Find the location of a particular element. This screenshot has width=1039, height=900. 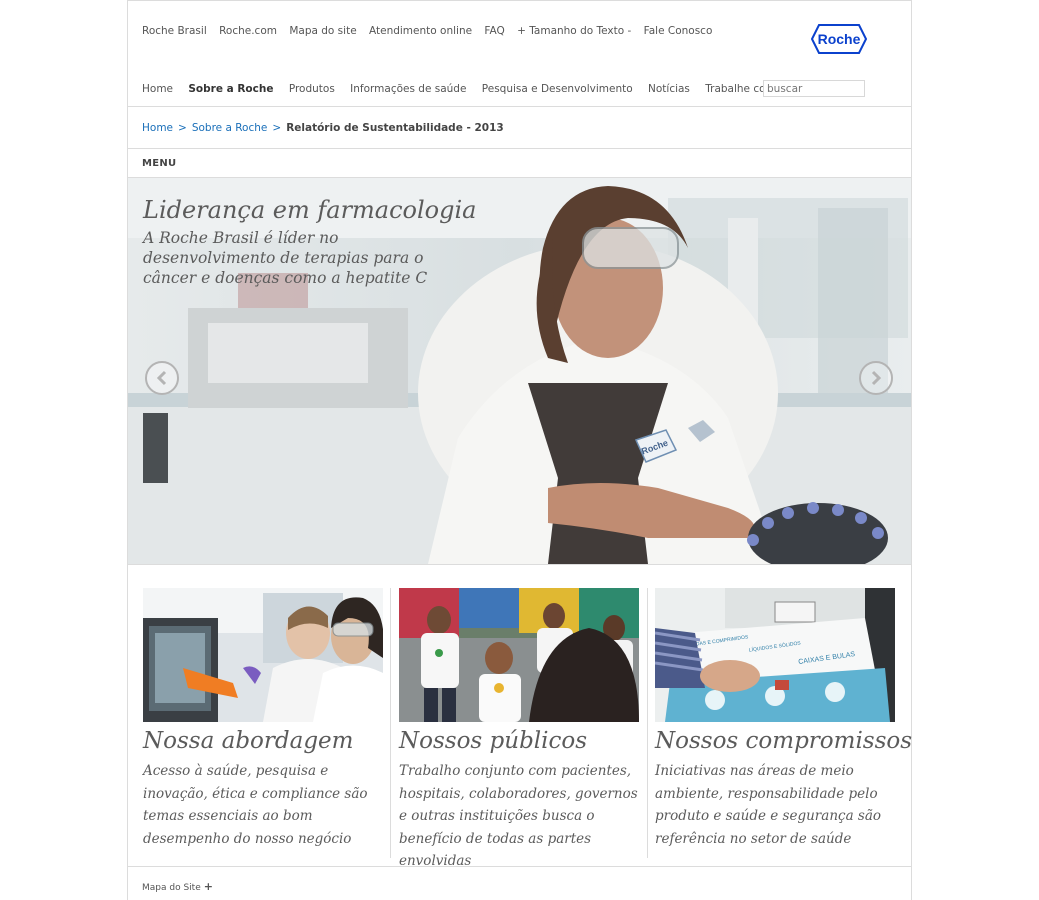

breadcrumb-current: Relatório de Sustentabilidade - 2013 is located at coordinates (395, 128).